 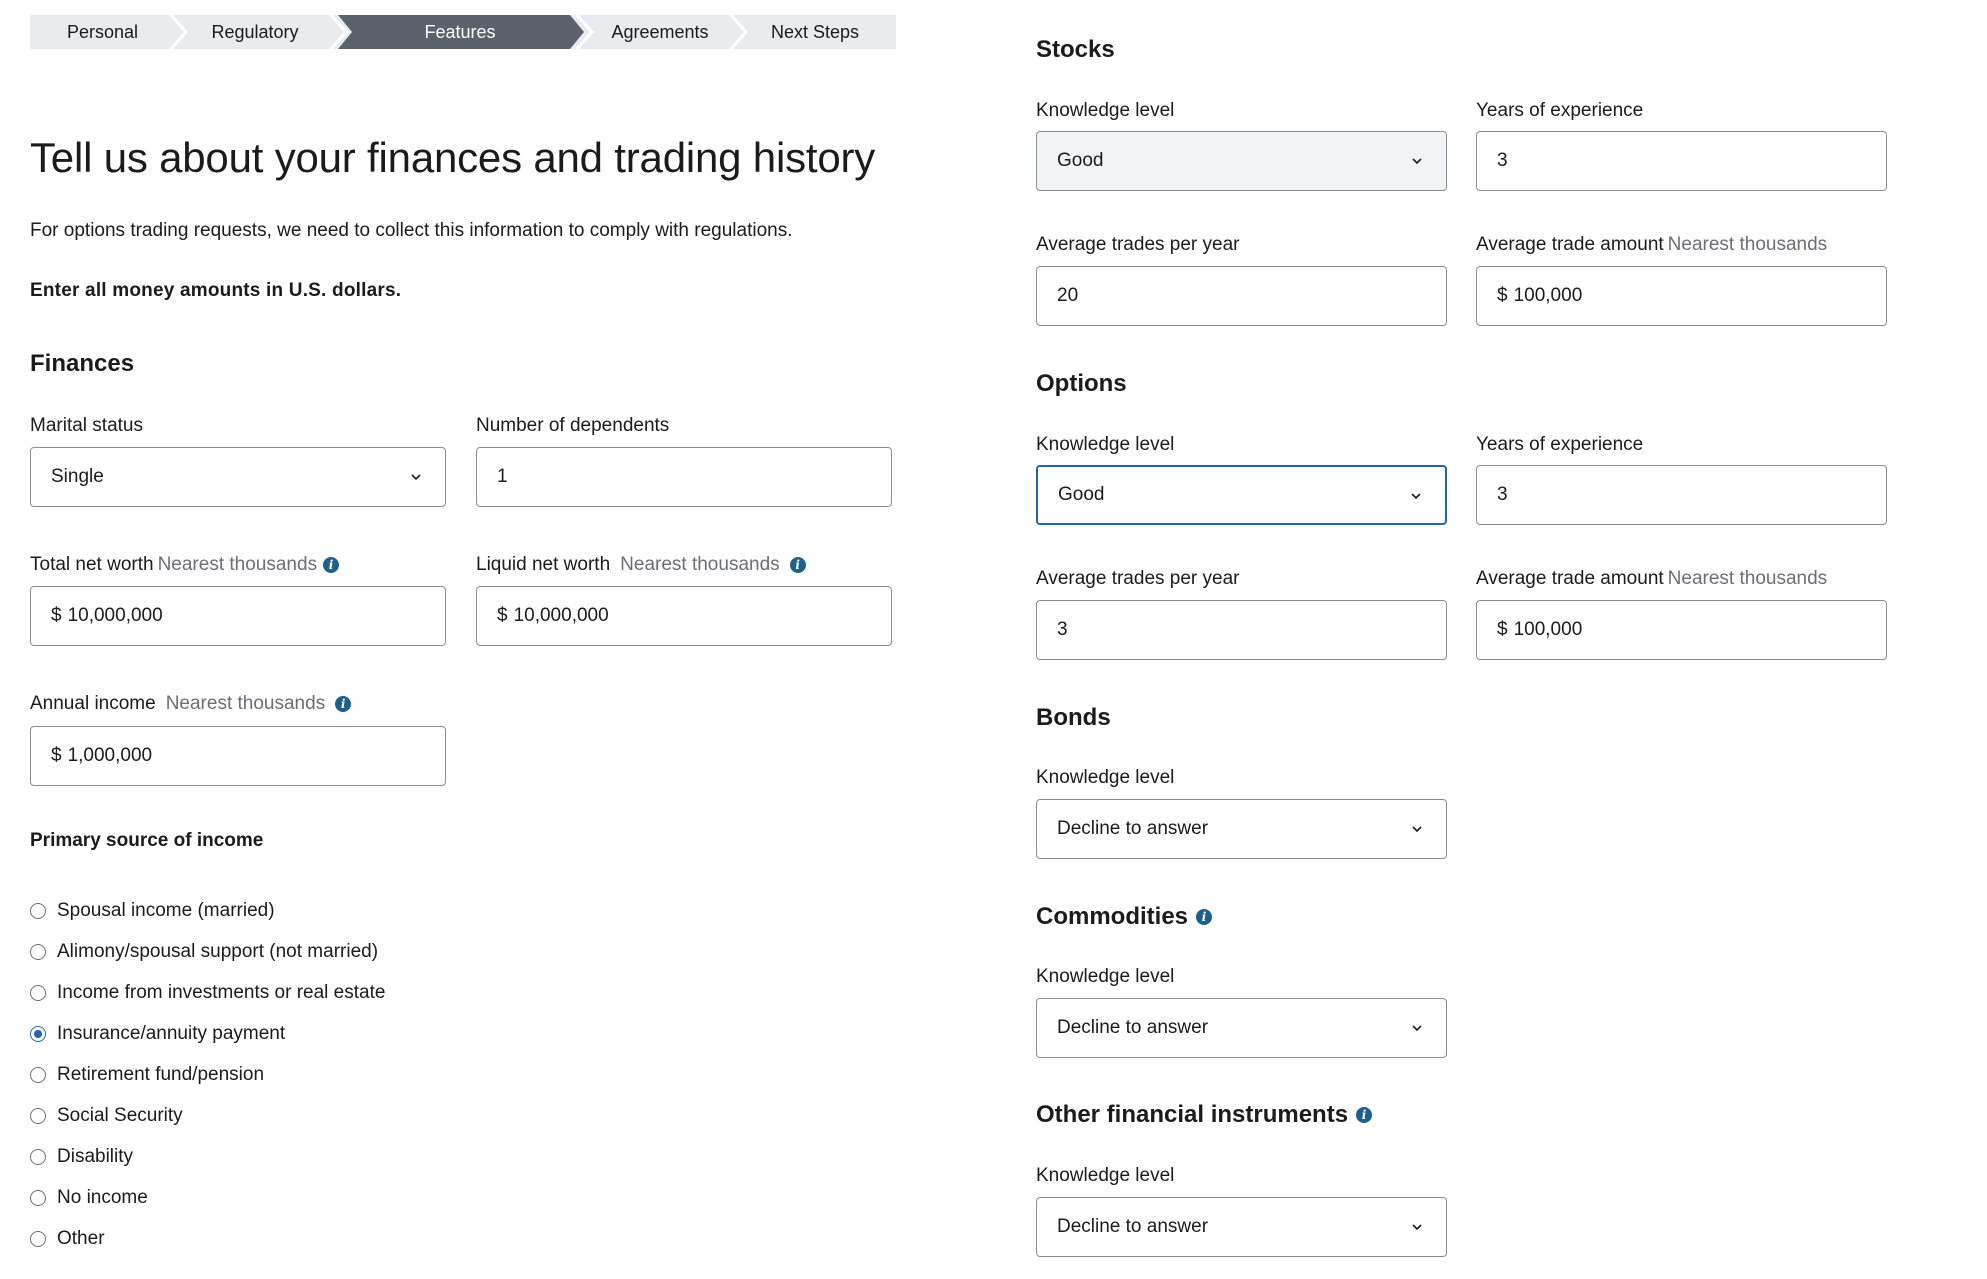 I want to click on options-years-label: Years of experience, so click(x=1560, y=444).